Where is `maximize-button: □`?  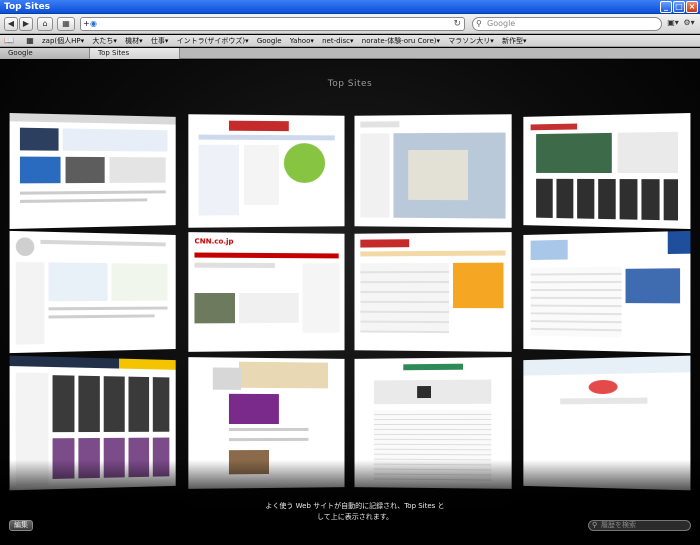 maximize-button: □ is located at coordinates (679, 7).